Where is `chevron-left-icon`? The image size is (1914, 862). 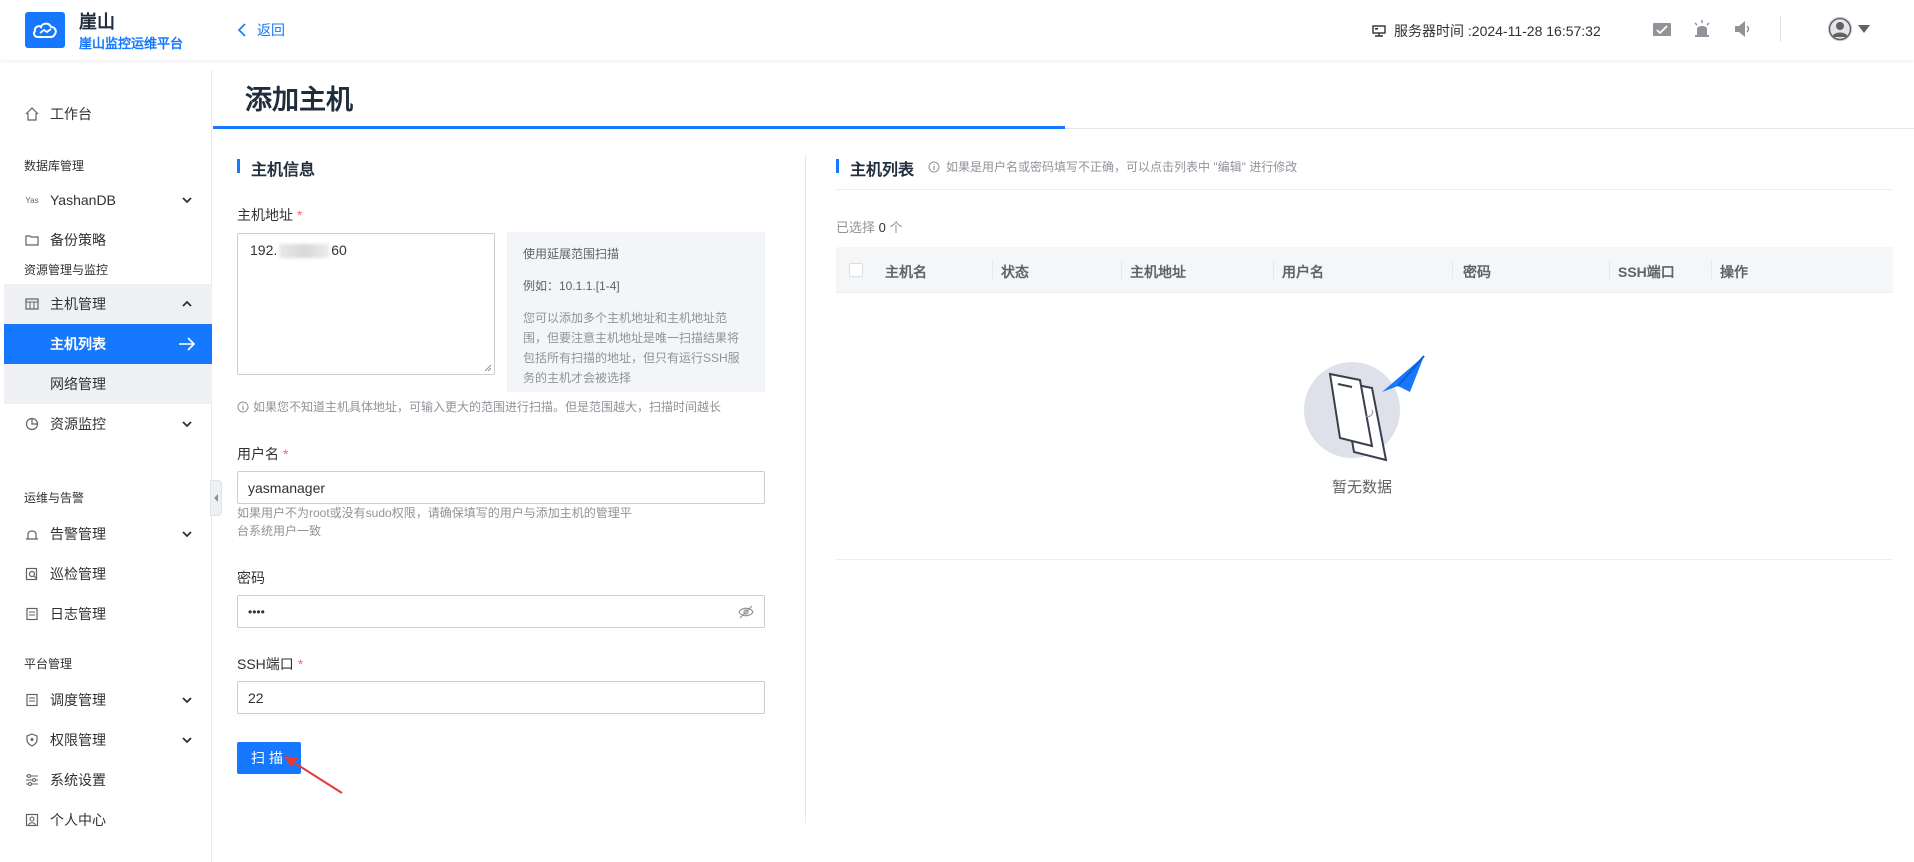 chevron-left-icon is located at coordinates (241, 30).